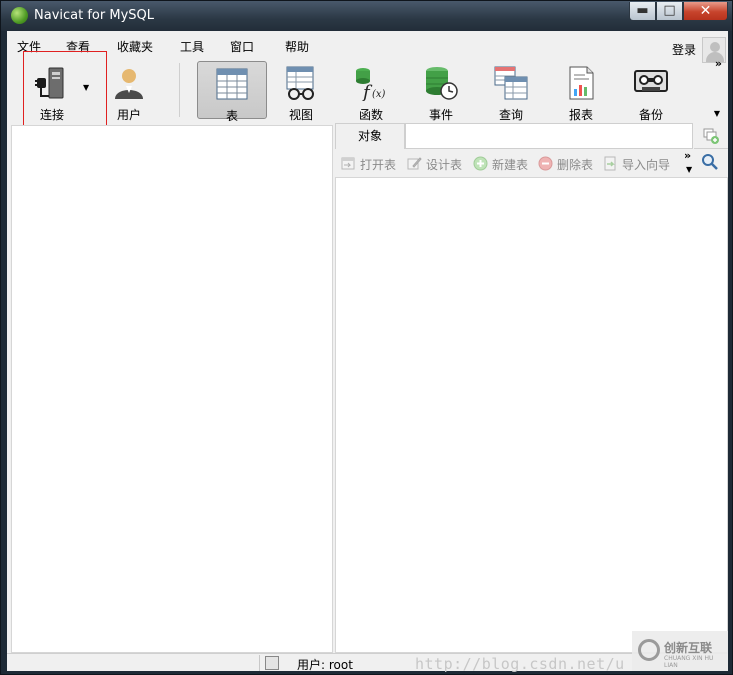 This screenshot has width=733, height=675. I want to click on watermark-logo-subtext: CHUANG XIN HU LIAN, so click(689, 662).